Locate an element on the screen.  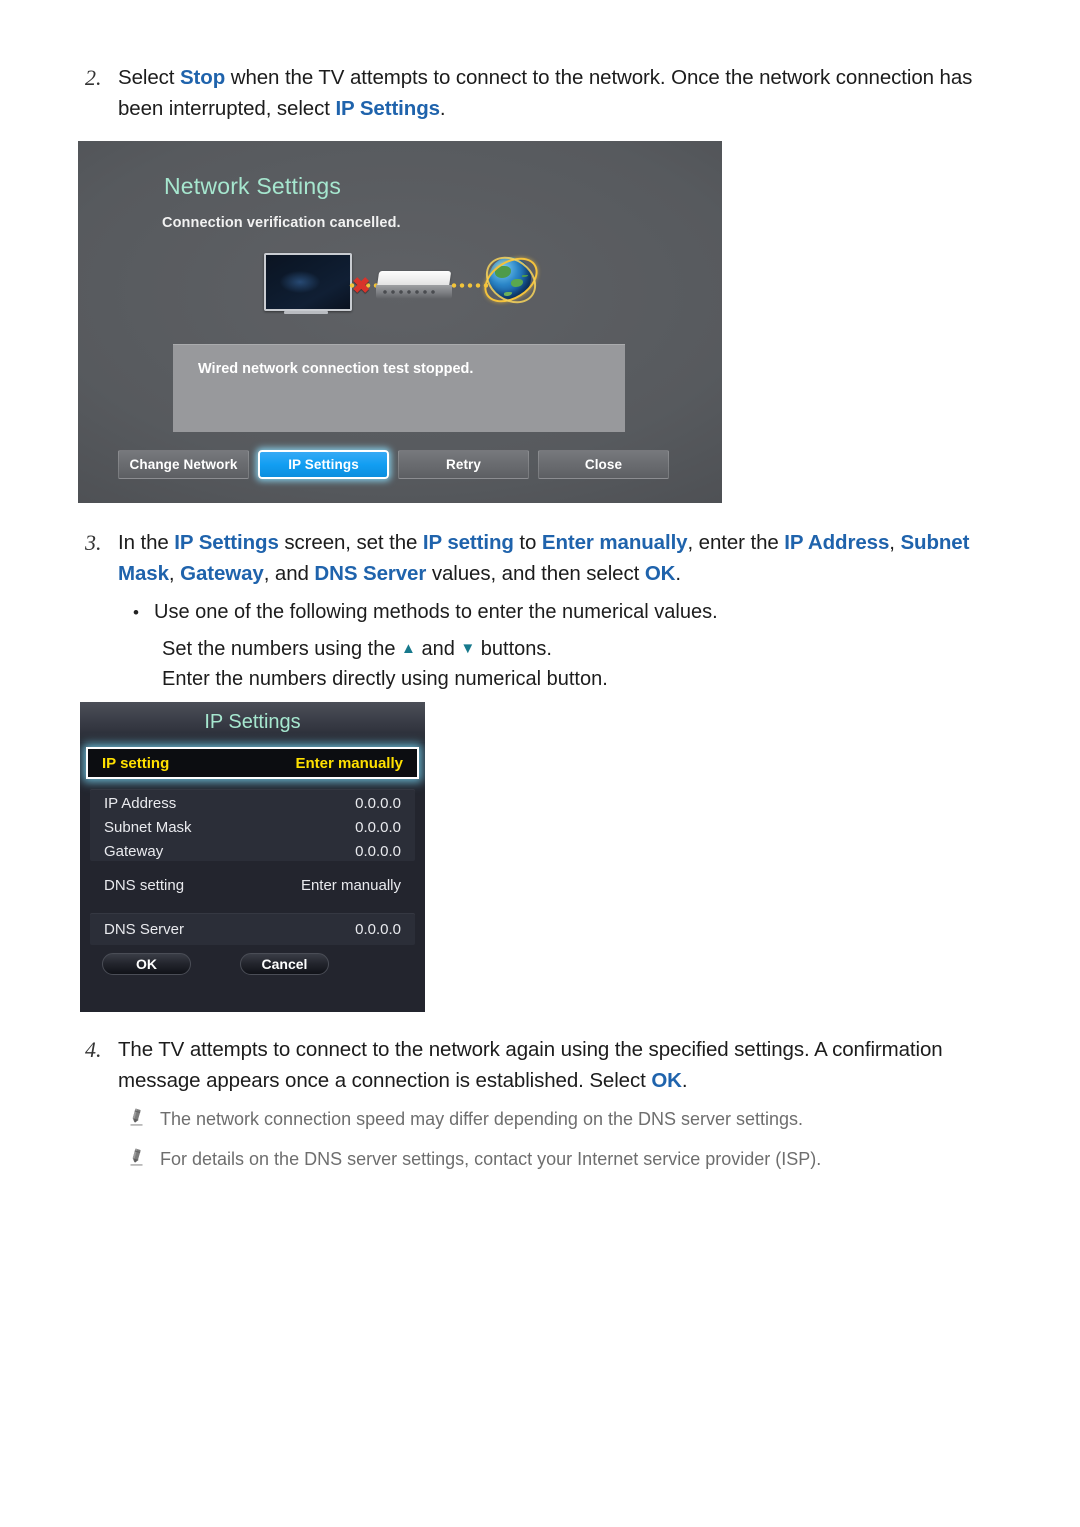
tv-device-icon is located at coordinates (308, 283).